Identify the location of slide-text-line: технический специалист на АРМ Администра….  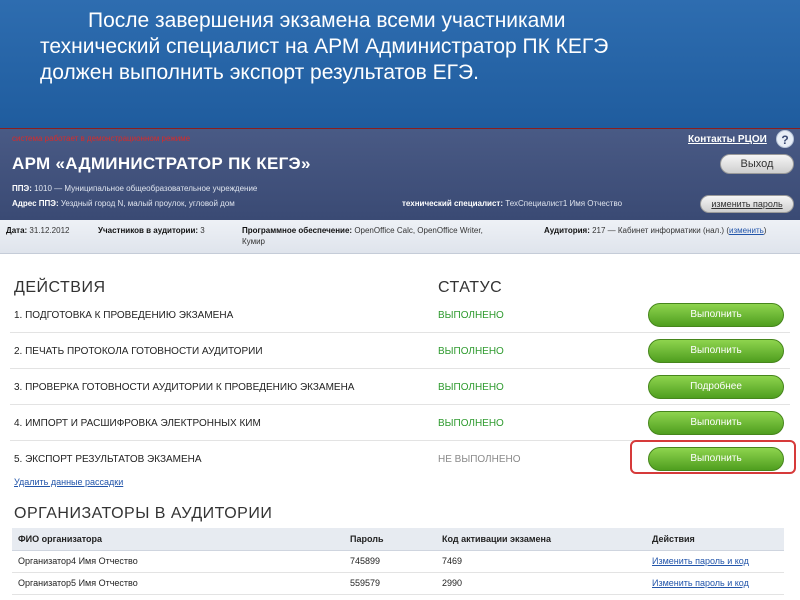
(324, 46).